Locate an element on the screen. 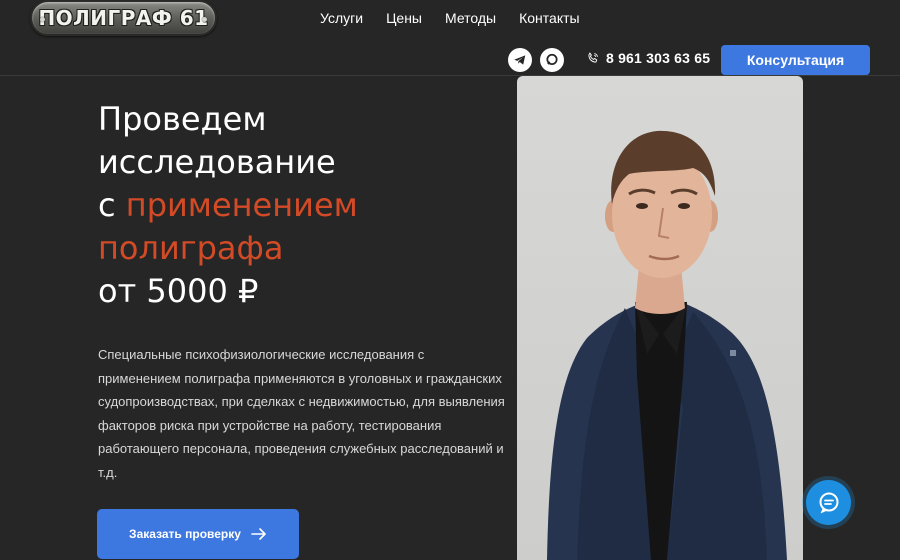 This screenshot has width=900, height=560. phone-icon is located at coordinates (593, 57).